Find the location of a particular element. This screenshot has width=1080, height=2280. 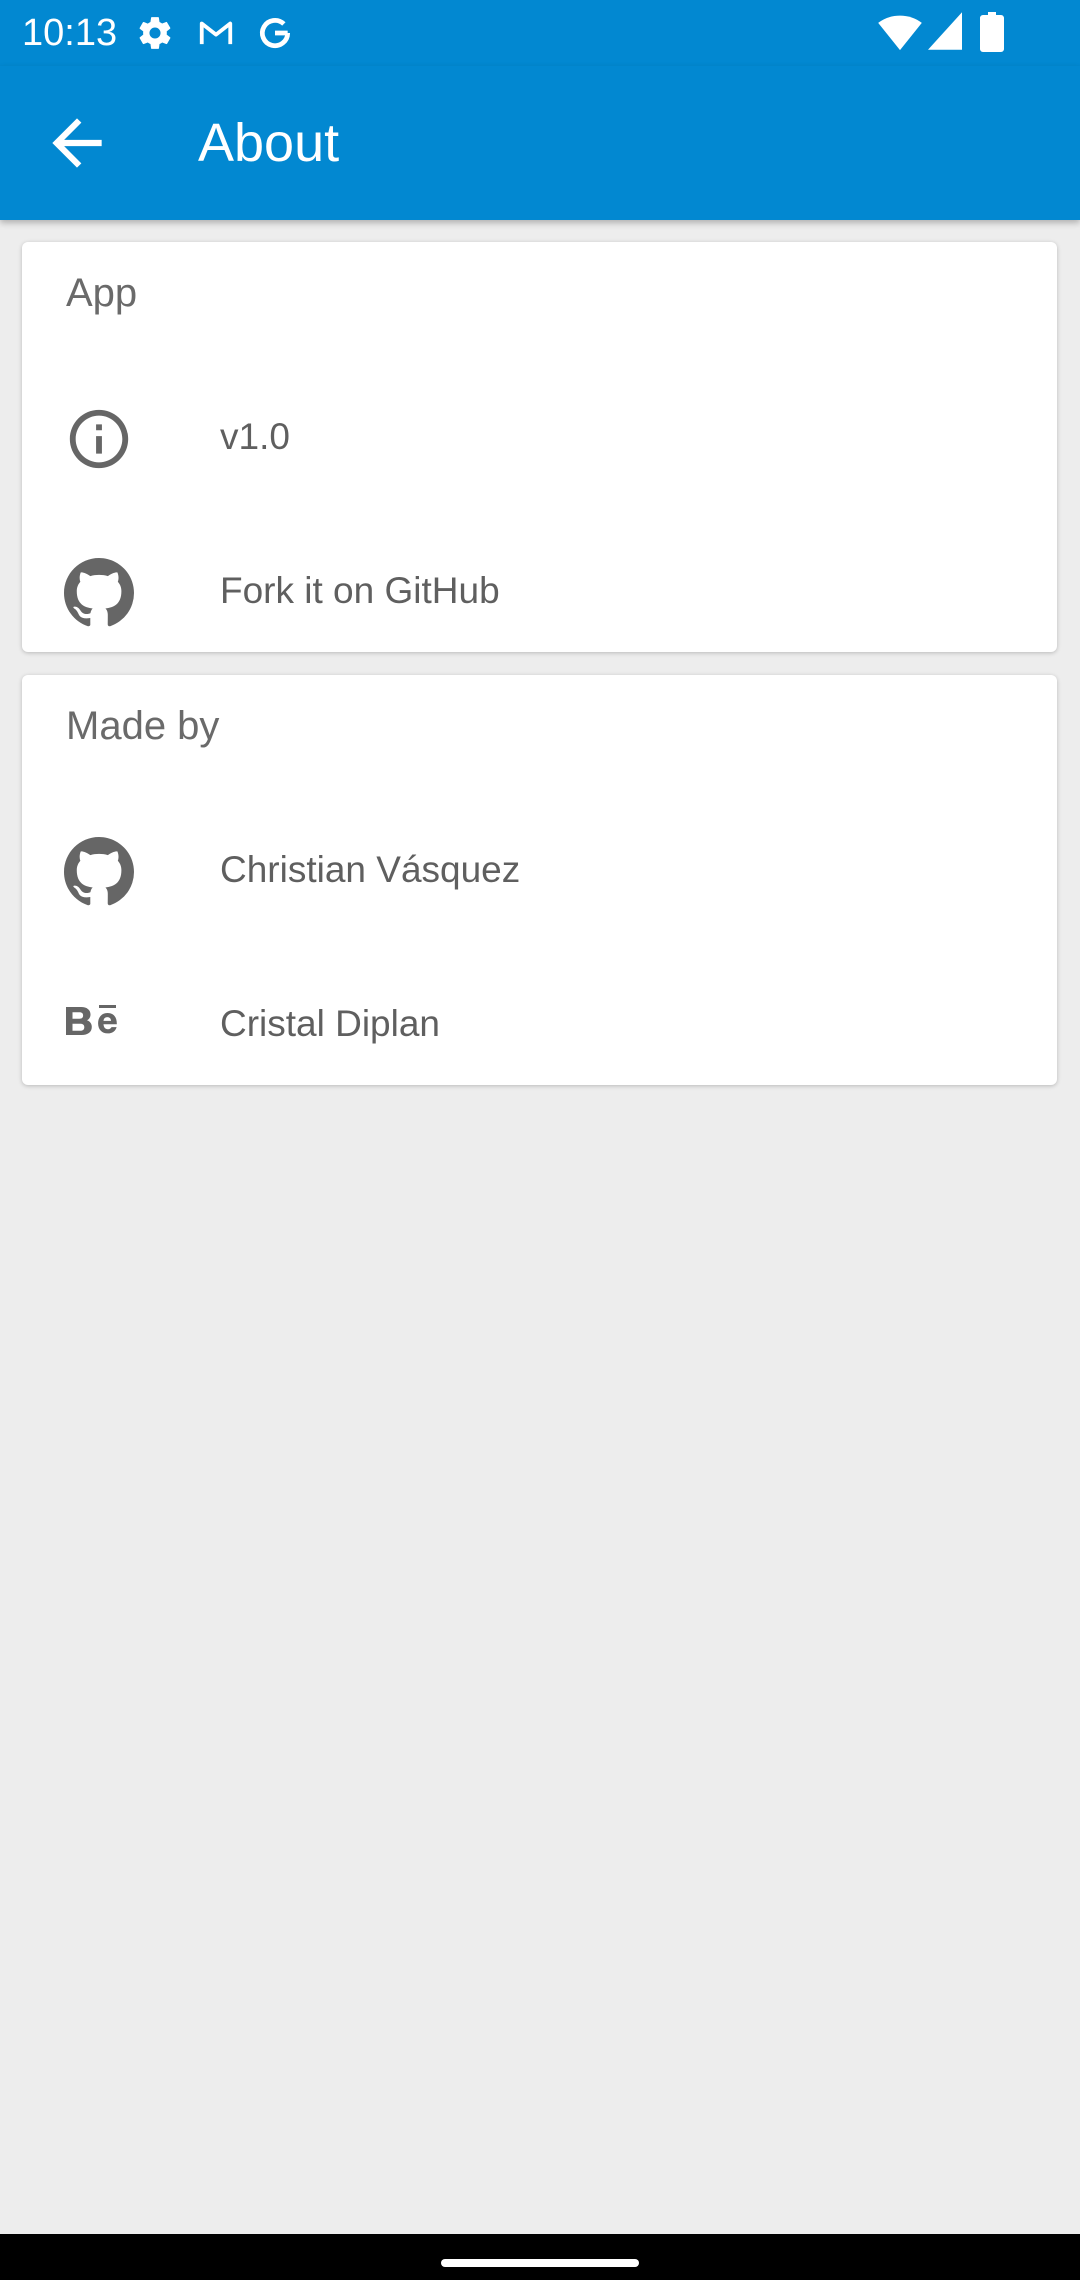

fork-github-item: Fork it on GitHub is located at coordinates (539, 591).